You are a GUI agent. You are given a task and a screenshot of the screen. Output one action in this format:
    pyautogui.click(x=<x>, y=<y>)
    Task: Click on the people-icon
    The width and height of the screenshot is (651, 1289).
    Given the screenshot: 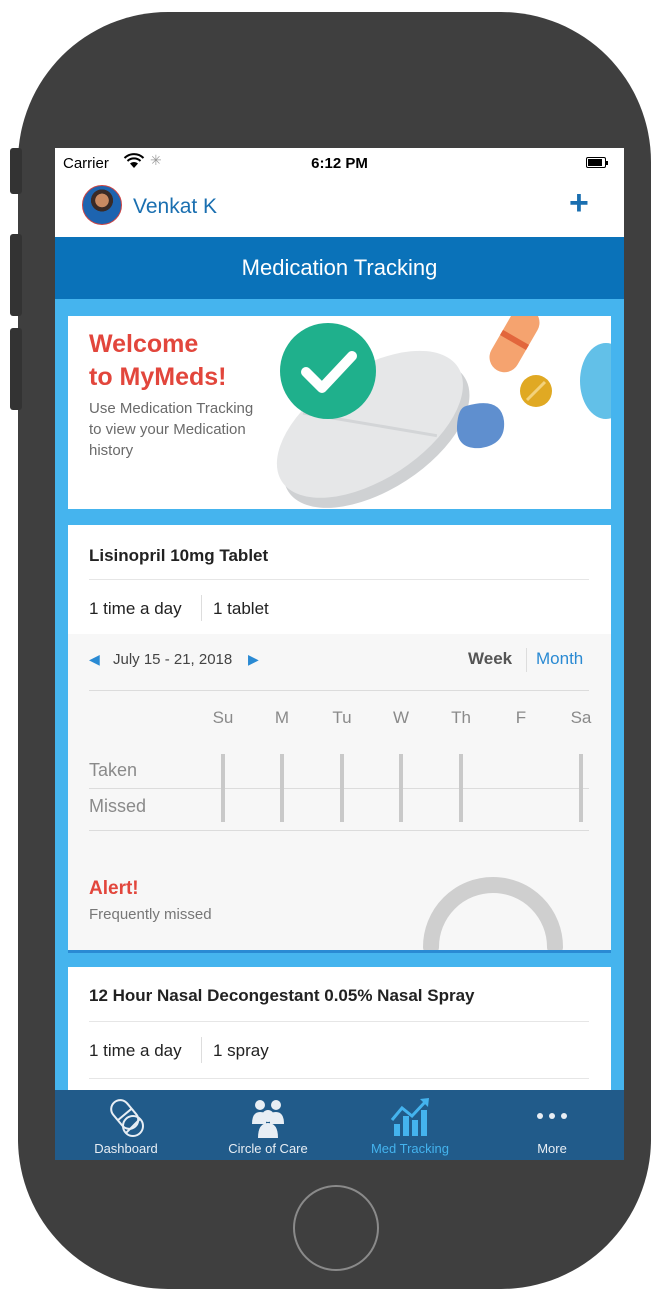 What is the action you would take?
    pyautogui.click(x=268, y=1119)
    